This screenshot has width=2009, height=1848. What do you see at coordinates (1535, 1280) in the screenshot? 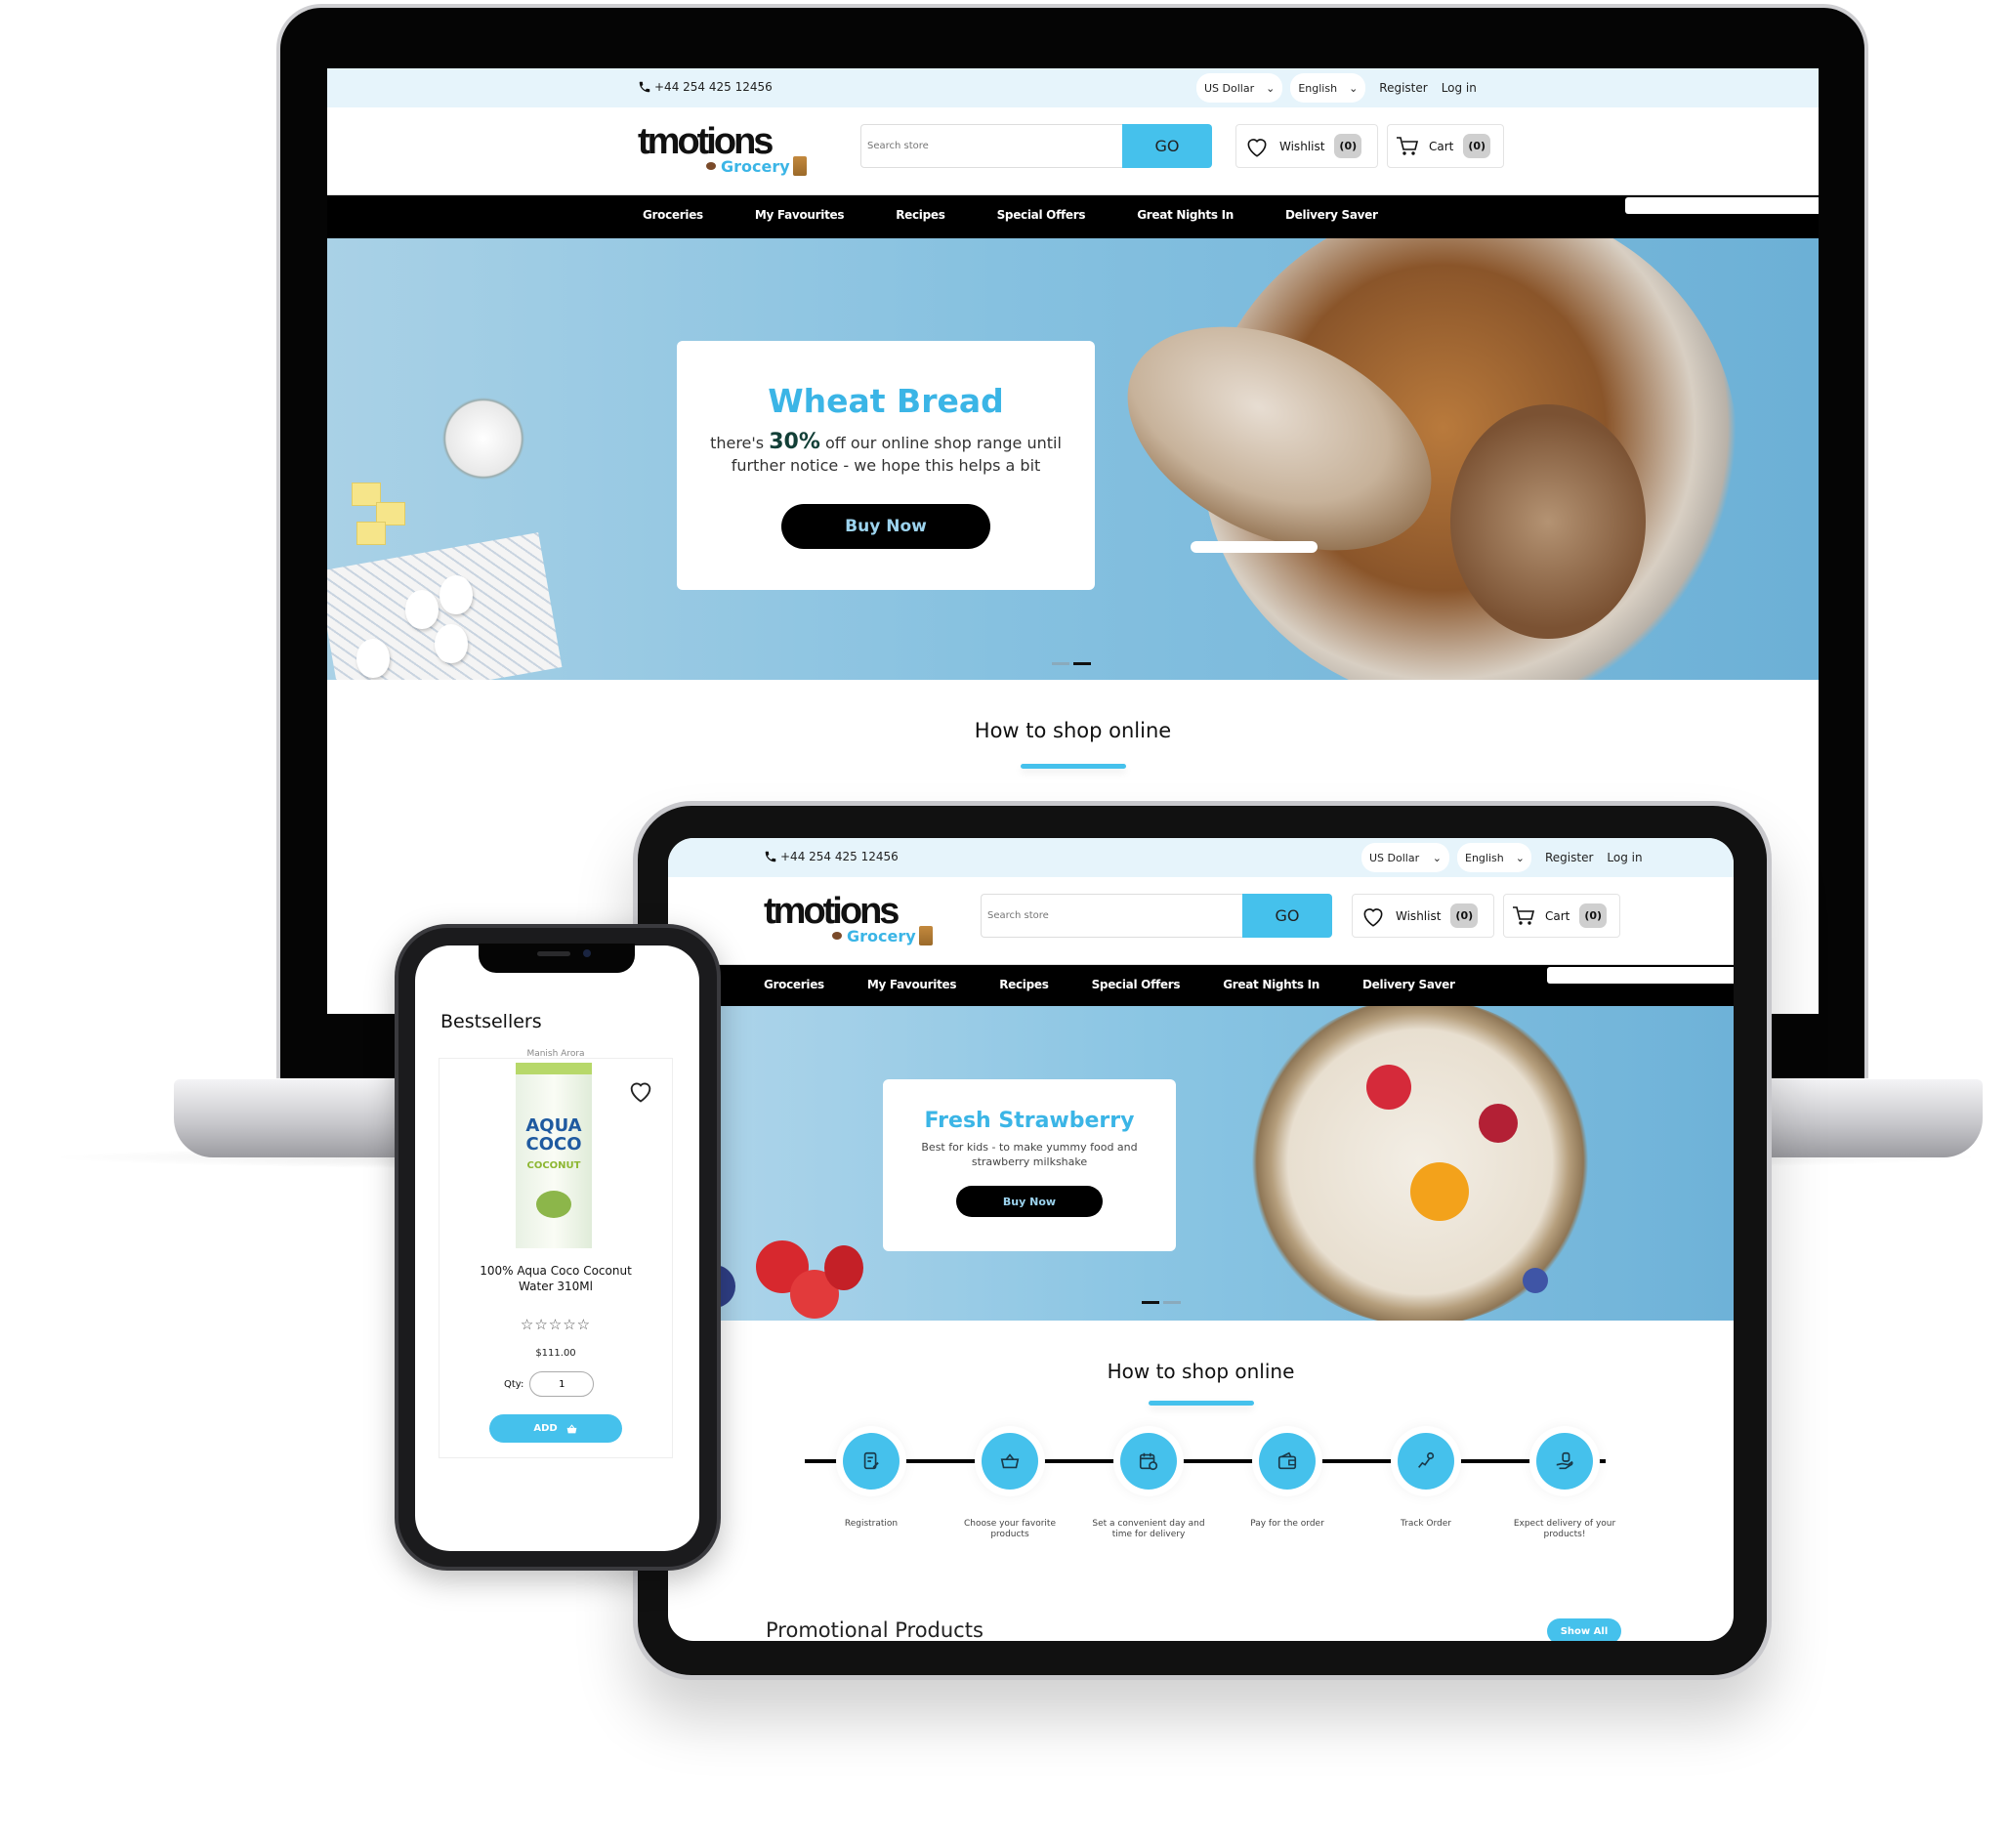
I see `blueberry-image` at bounding box center [1535, 1280].